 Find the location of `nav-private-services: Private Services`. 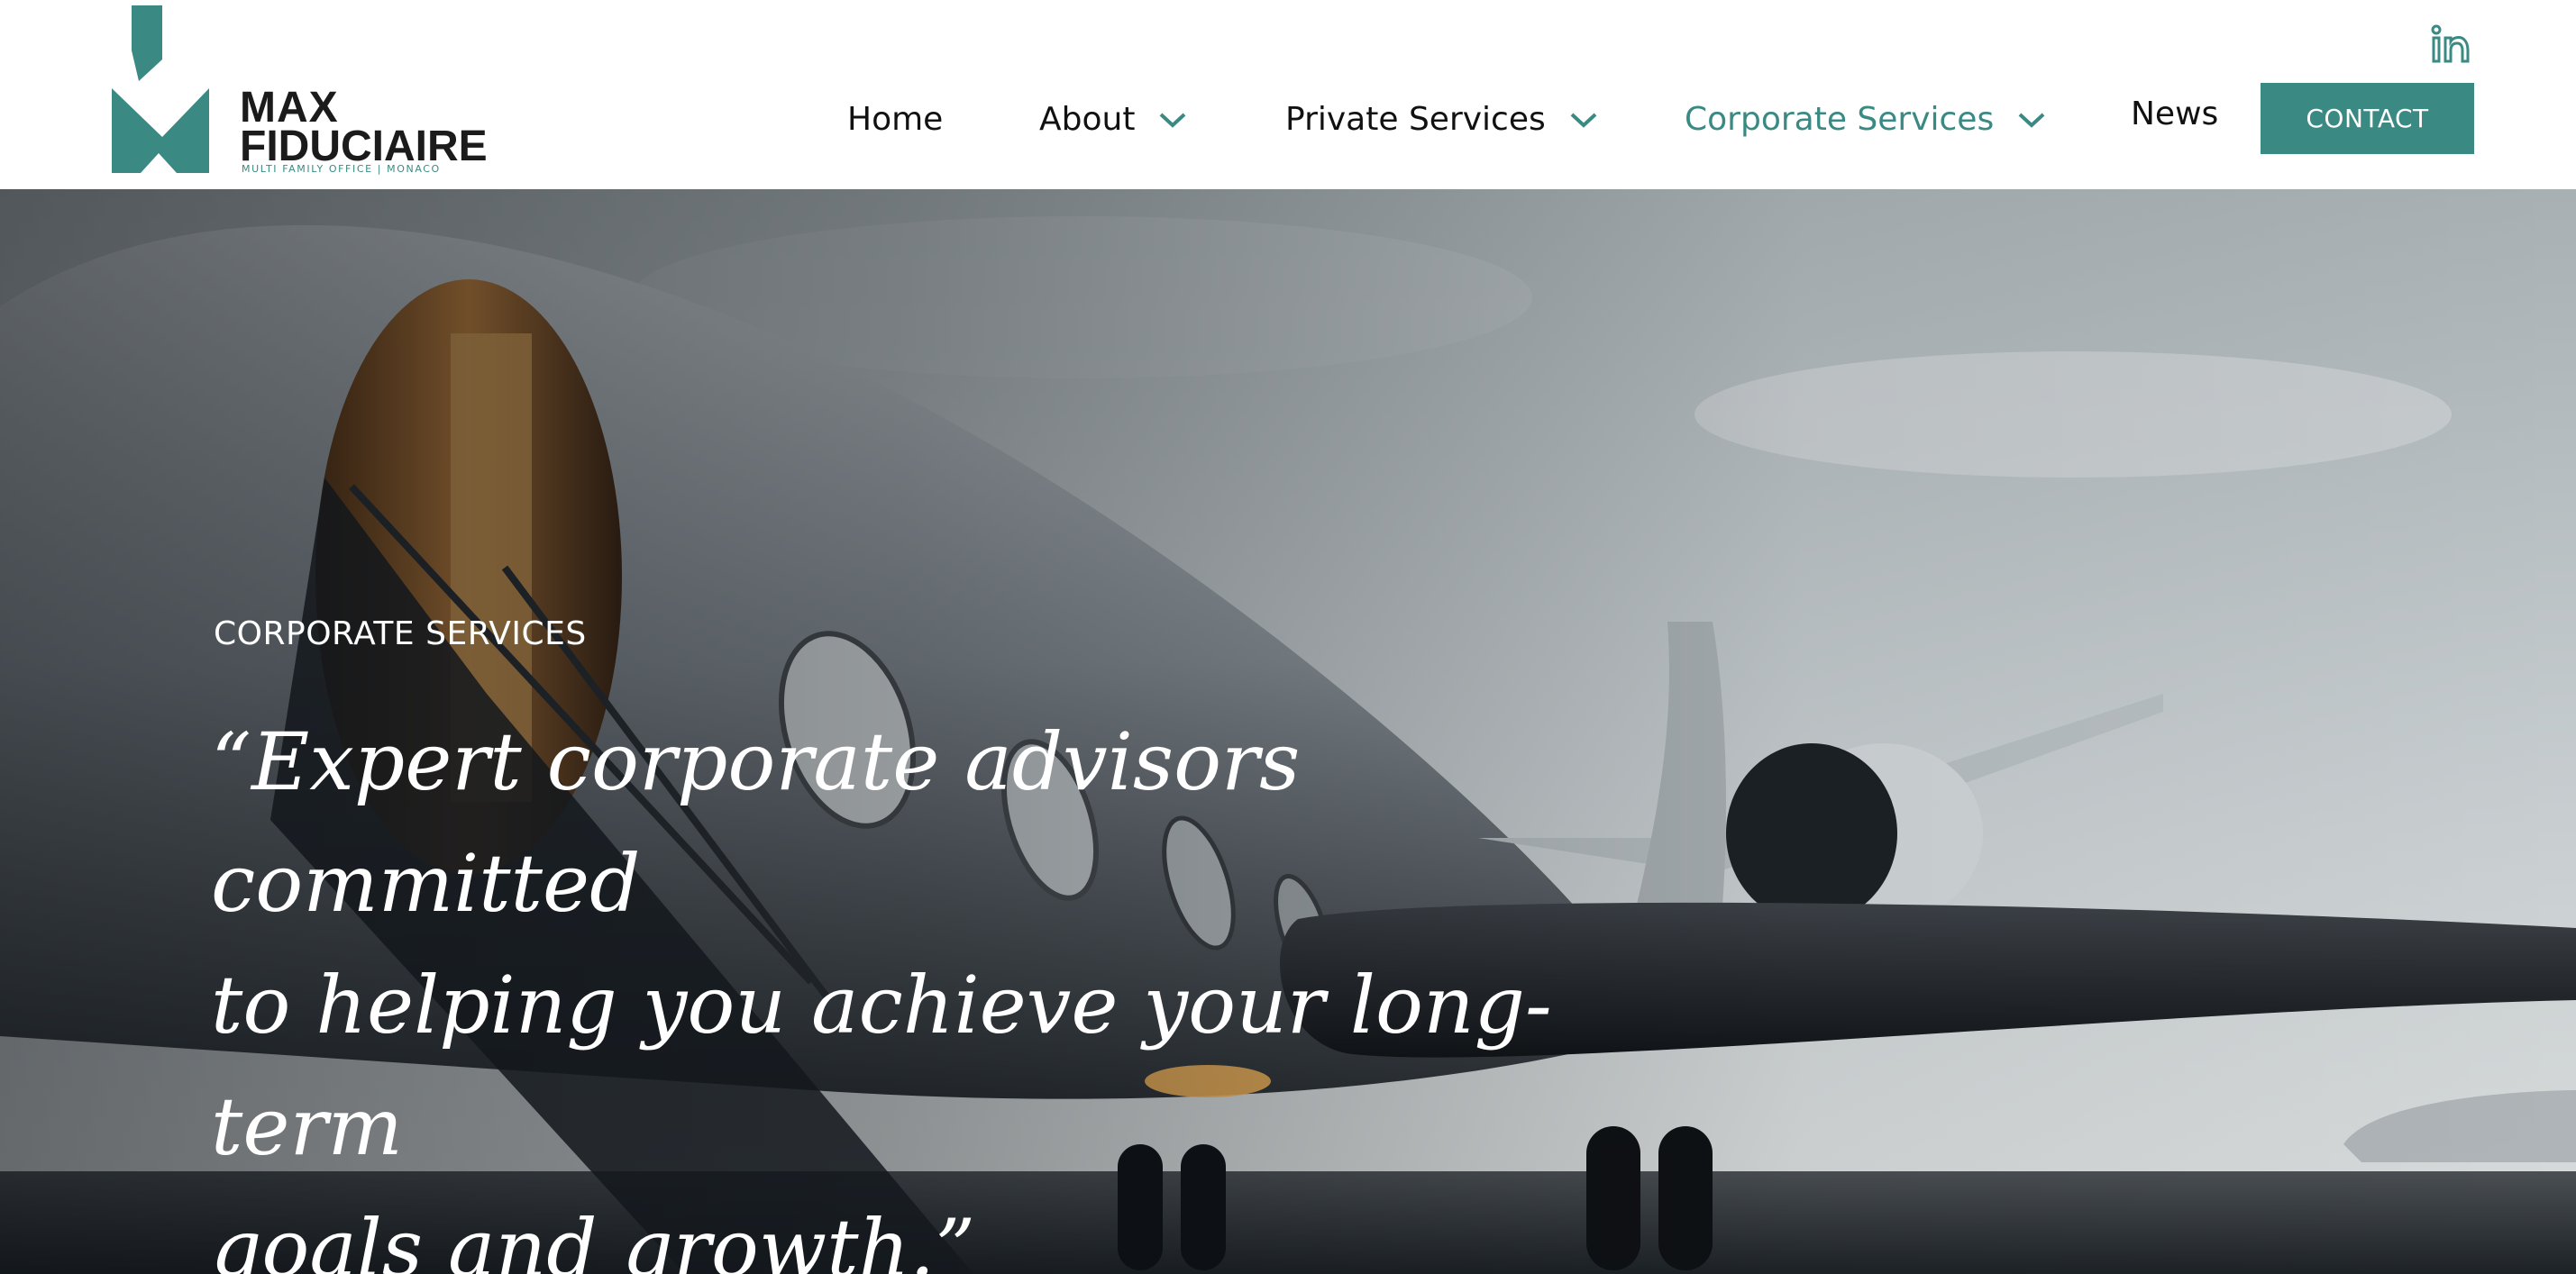

nav-private-services: Private Services is located at coordinates (1441, 120).